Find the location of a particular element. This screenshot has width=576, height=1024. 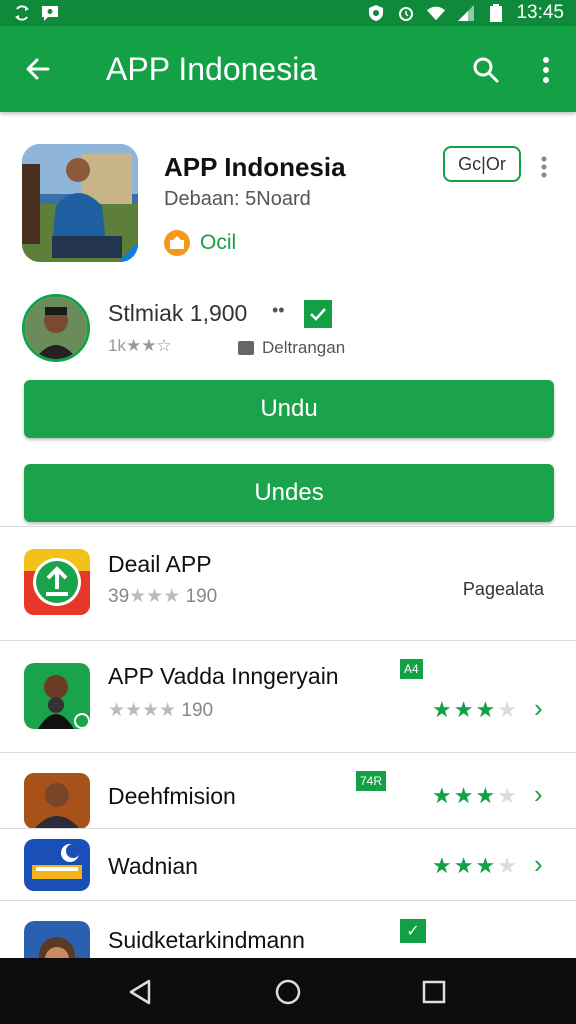

nav-back-button is located at coordinates (140, 992).